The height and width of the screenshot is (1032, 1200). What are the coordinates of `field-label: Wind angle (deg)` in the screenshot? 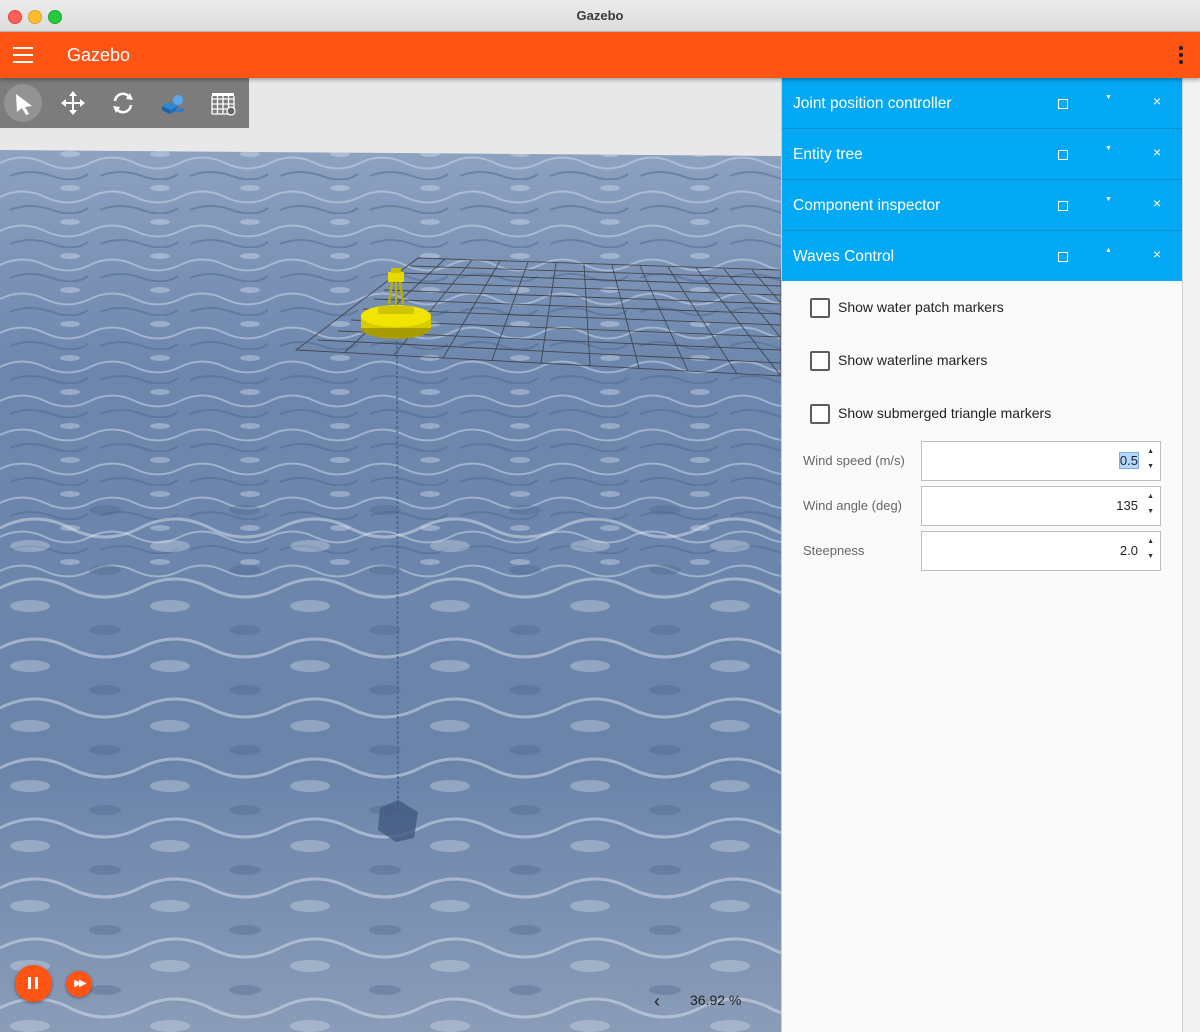 It's located at (852, 505).